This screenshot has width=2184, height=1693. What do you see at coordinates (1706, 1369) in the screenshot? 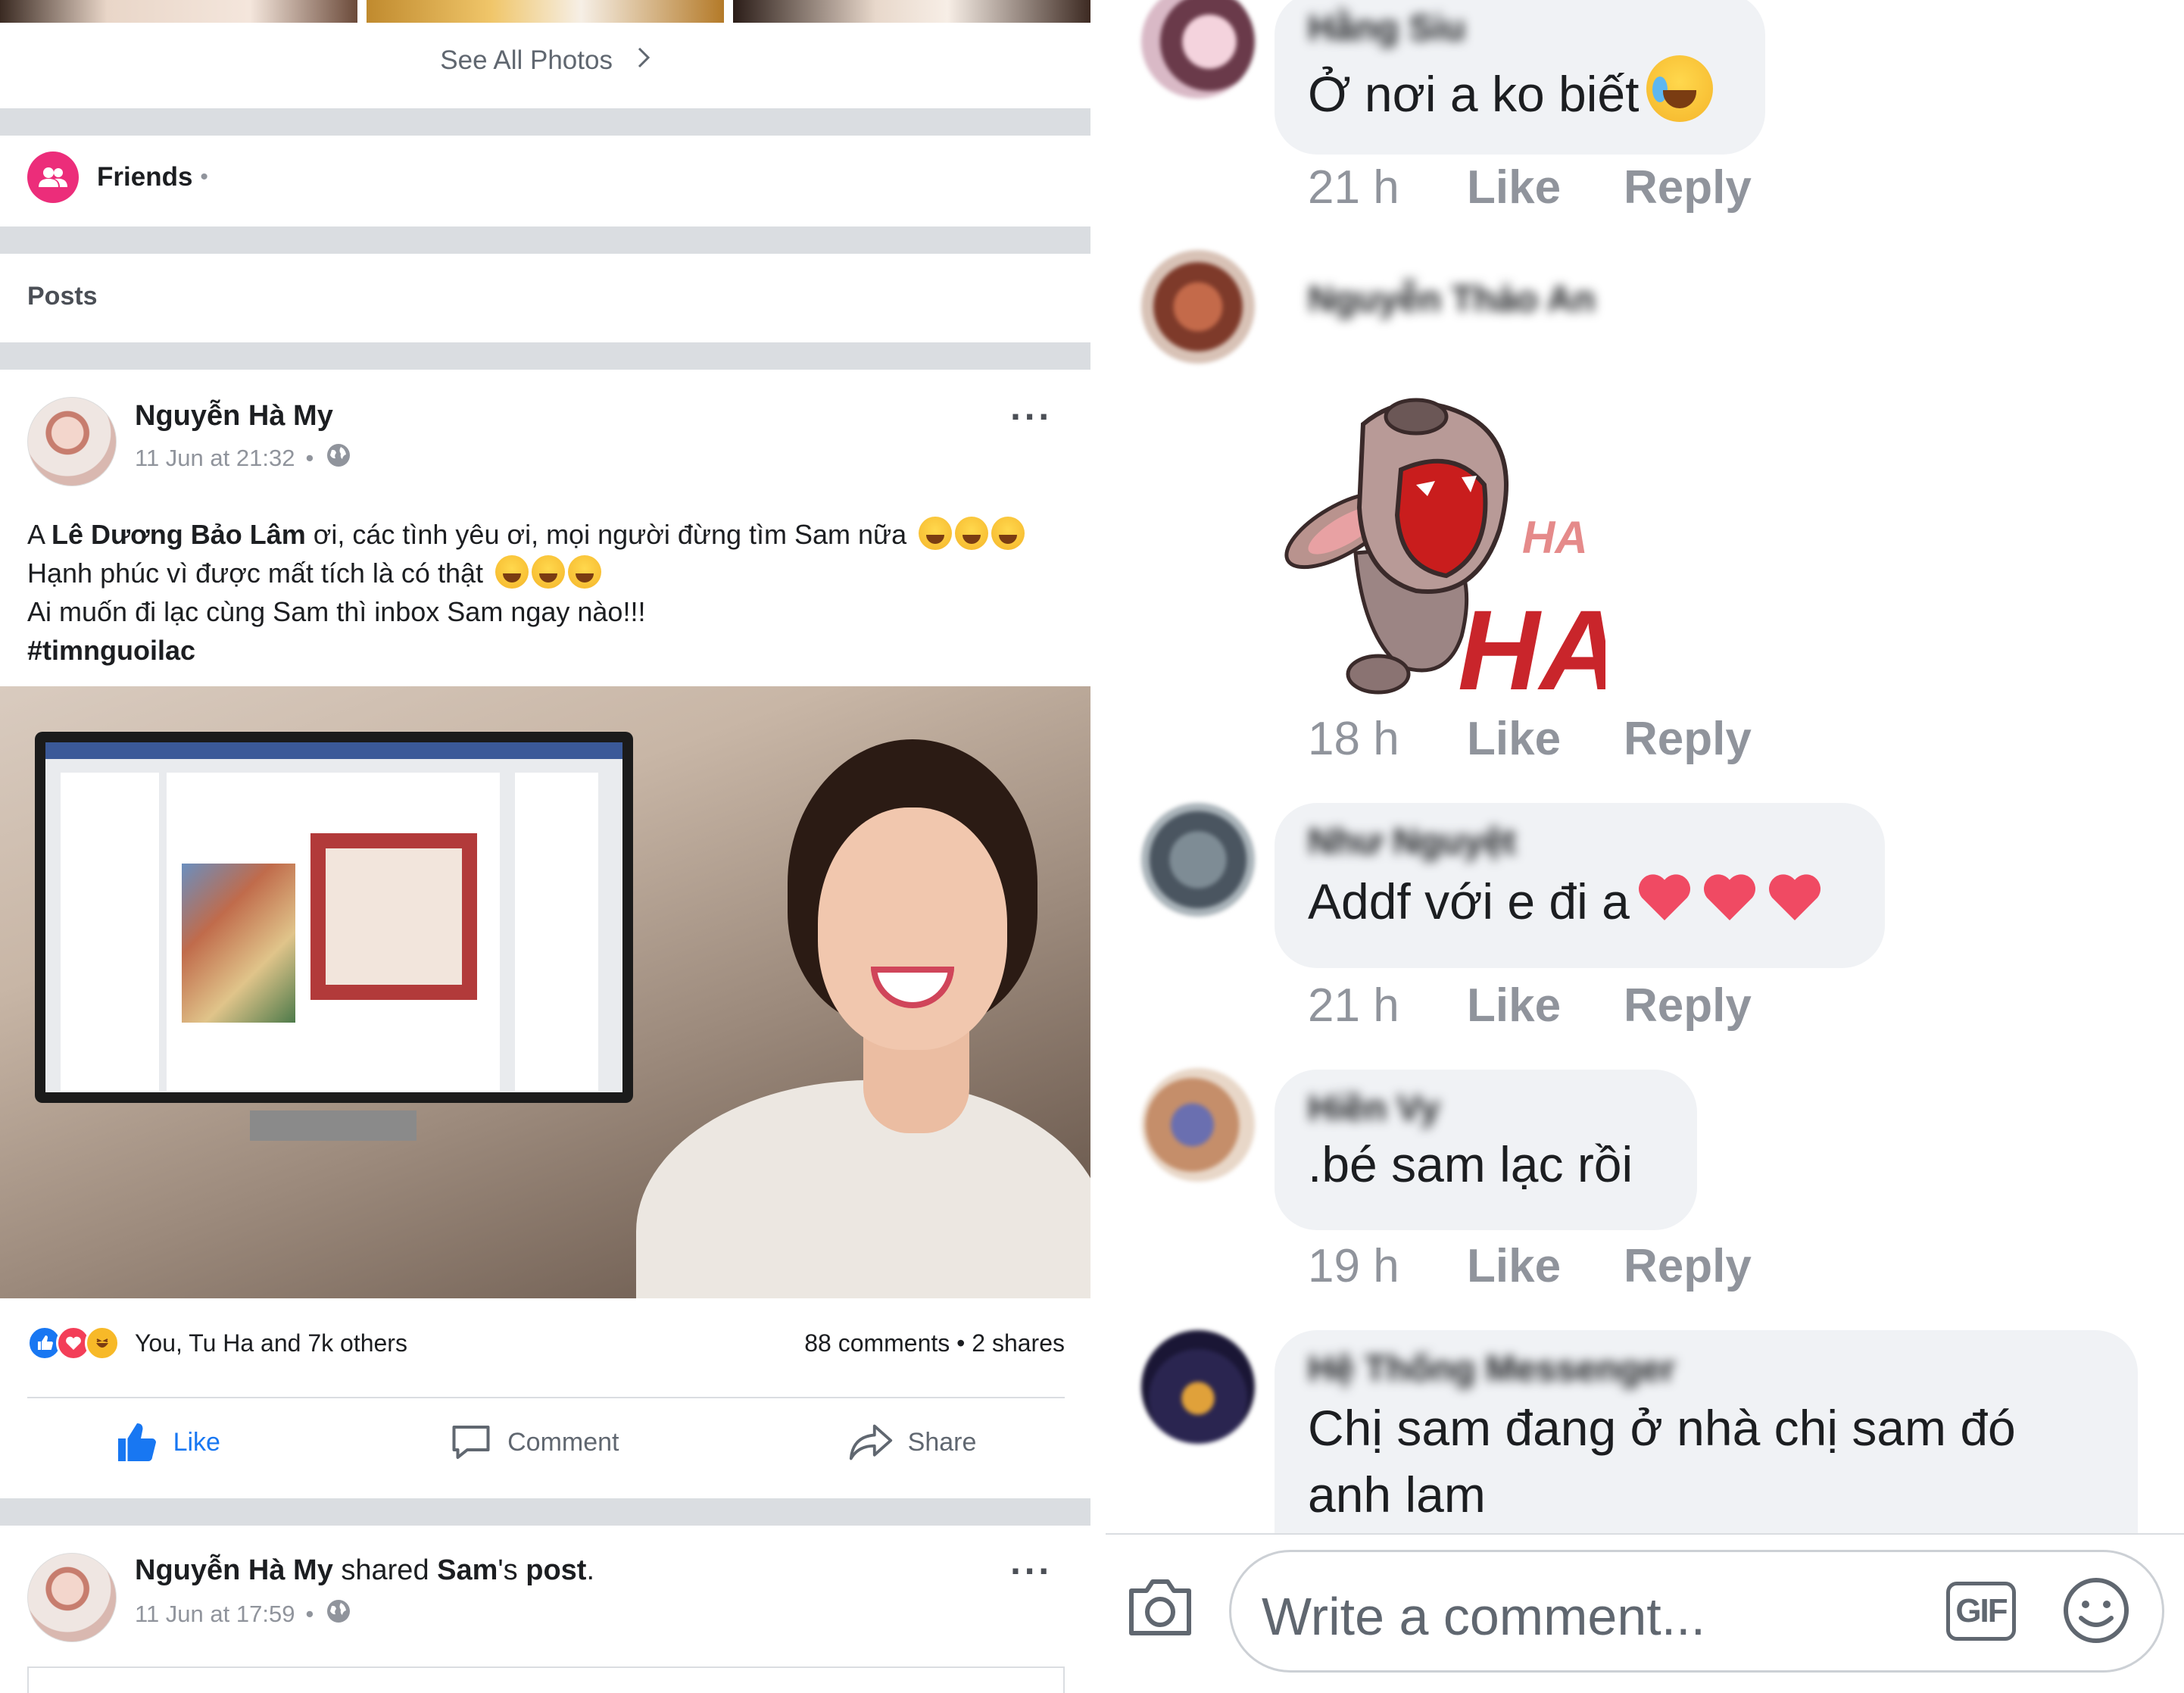
I see `commenter-name: Hệ Thống Messenger` at bounding box center [1706, 1369].